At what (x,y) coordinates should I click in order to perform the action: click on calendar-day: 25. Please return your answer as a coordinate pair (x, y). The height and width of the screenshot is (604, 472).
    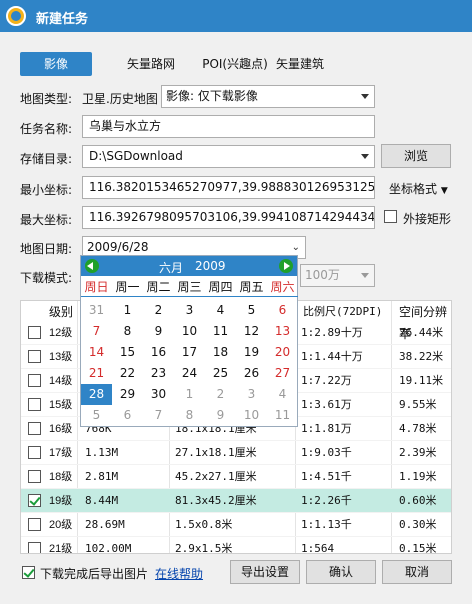
    Looking at the image, I should click on (220, 373).